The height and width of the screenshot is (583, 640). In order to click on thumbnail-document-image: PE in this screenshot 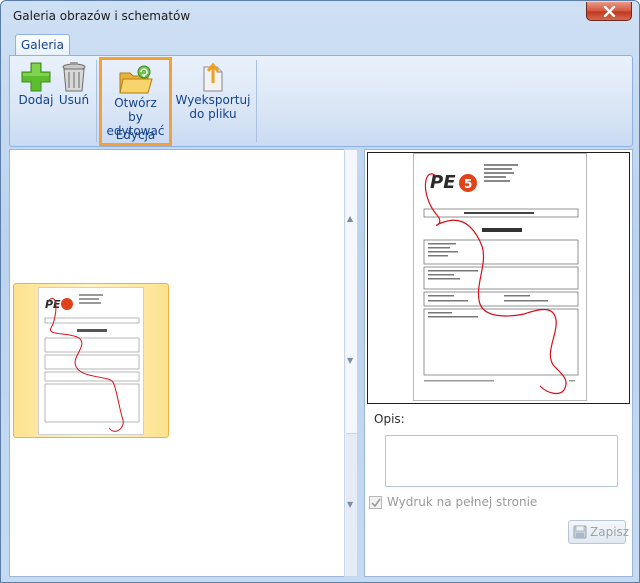, I will do `click(91, 361)`.